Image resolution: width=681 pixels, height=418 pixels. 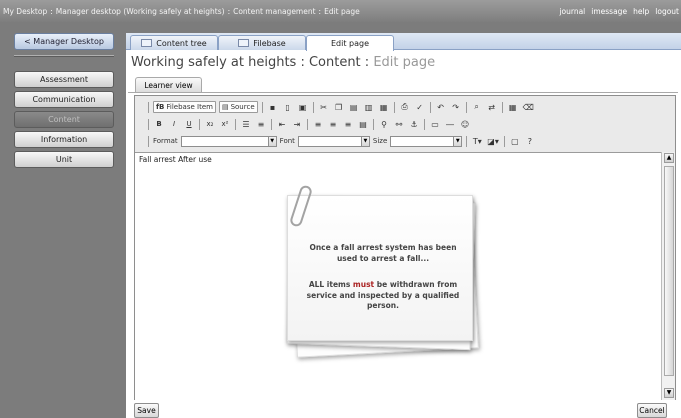 What do you see at coordinates (238, 107) in the screenshot?
I see `source-button: ▤ Source` at bounding box center [238, 107].